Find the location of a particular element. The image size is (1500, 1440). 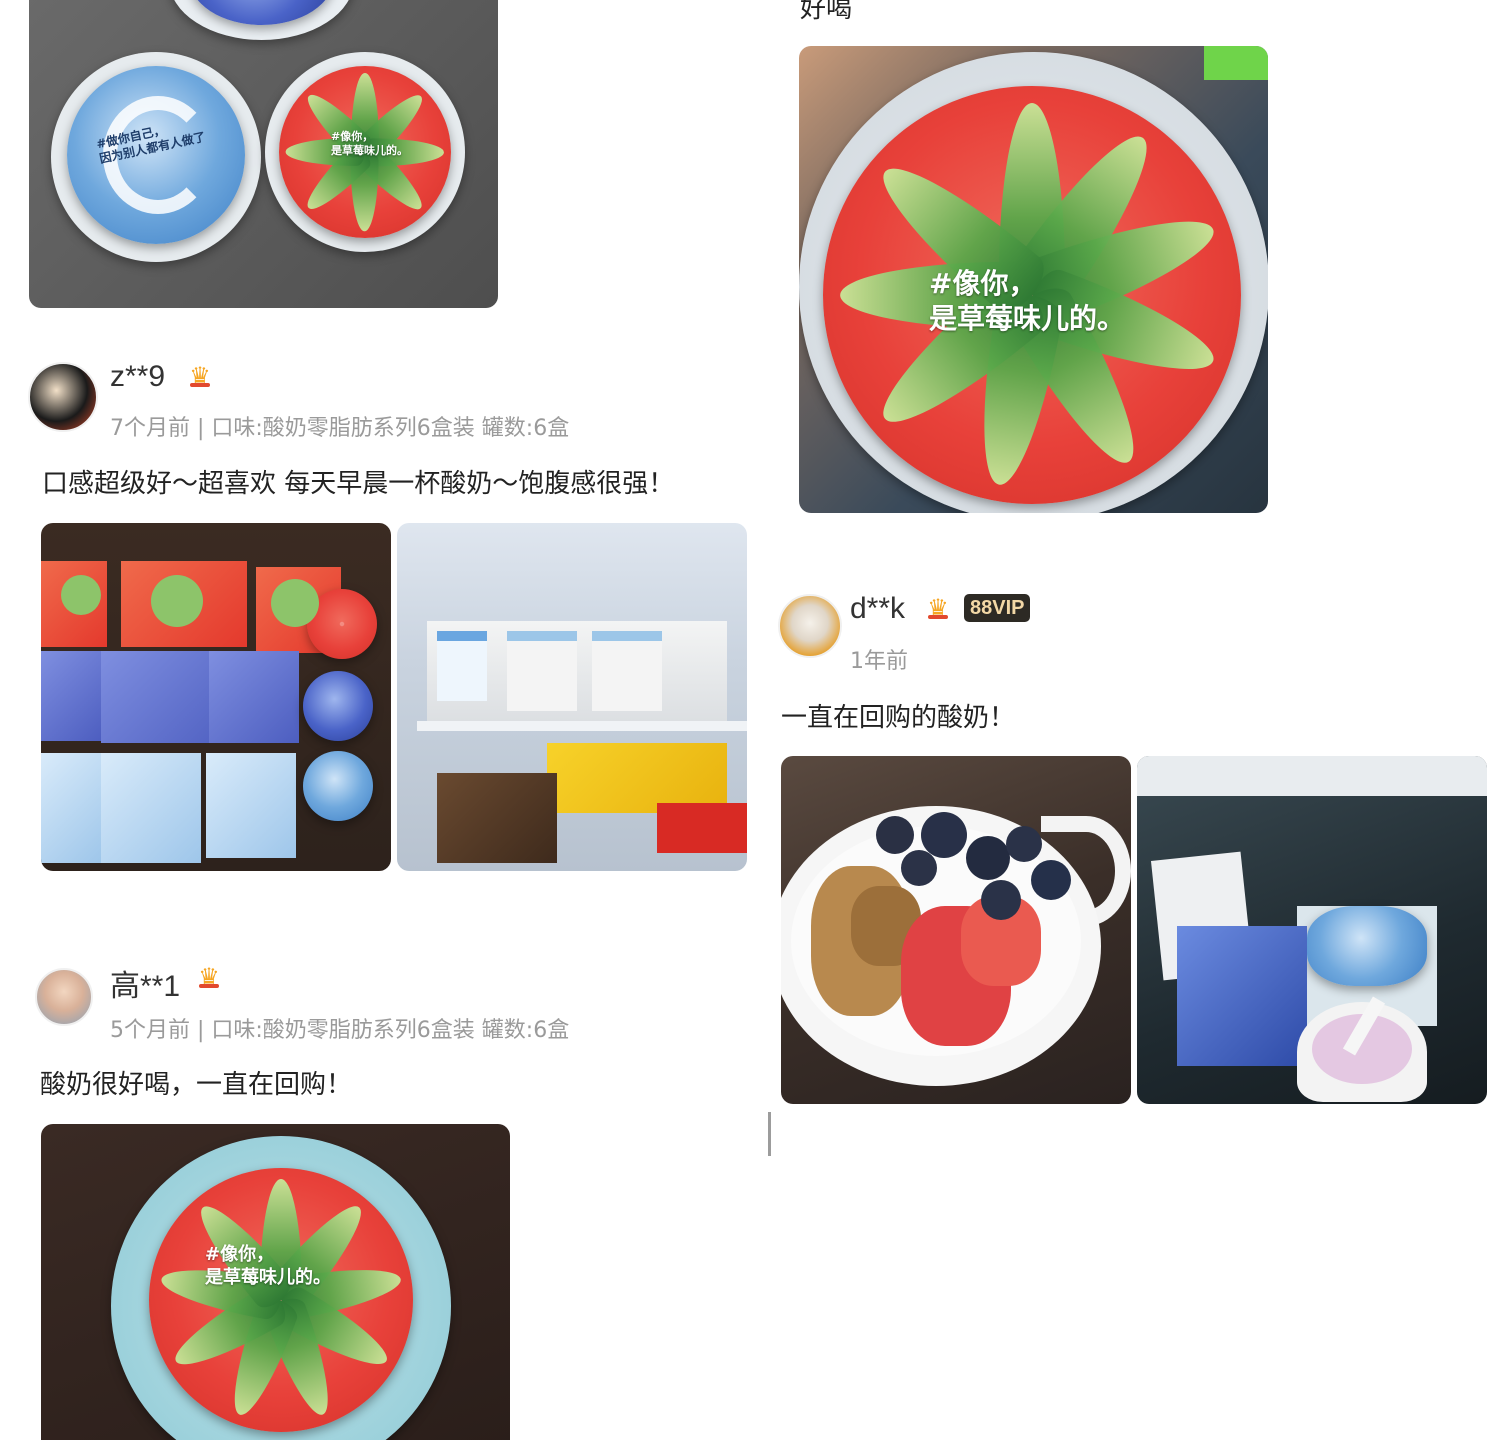

review-photo-strawberry-lid: #像你， 是草莓味儿的。 is located at coordinates (1033, 279).